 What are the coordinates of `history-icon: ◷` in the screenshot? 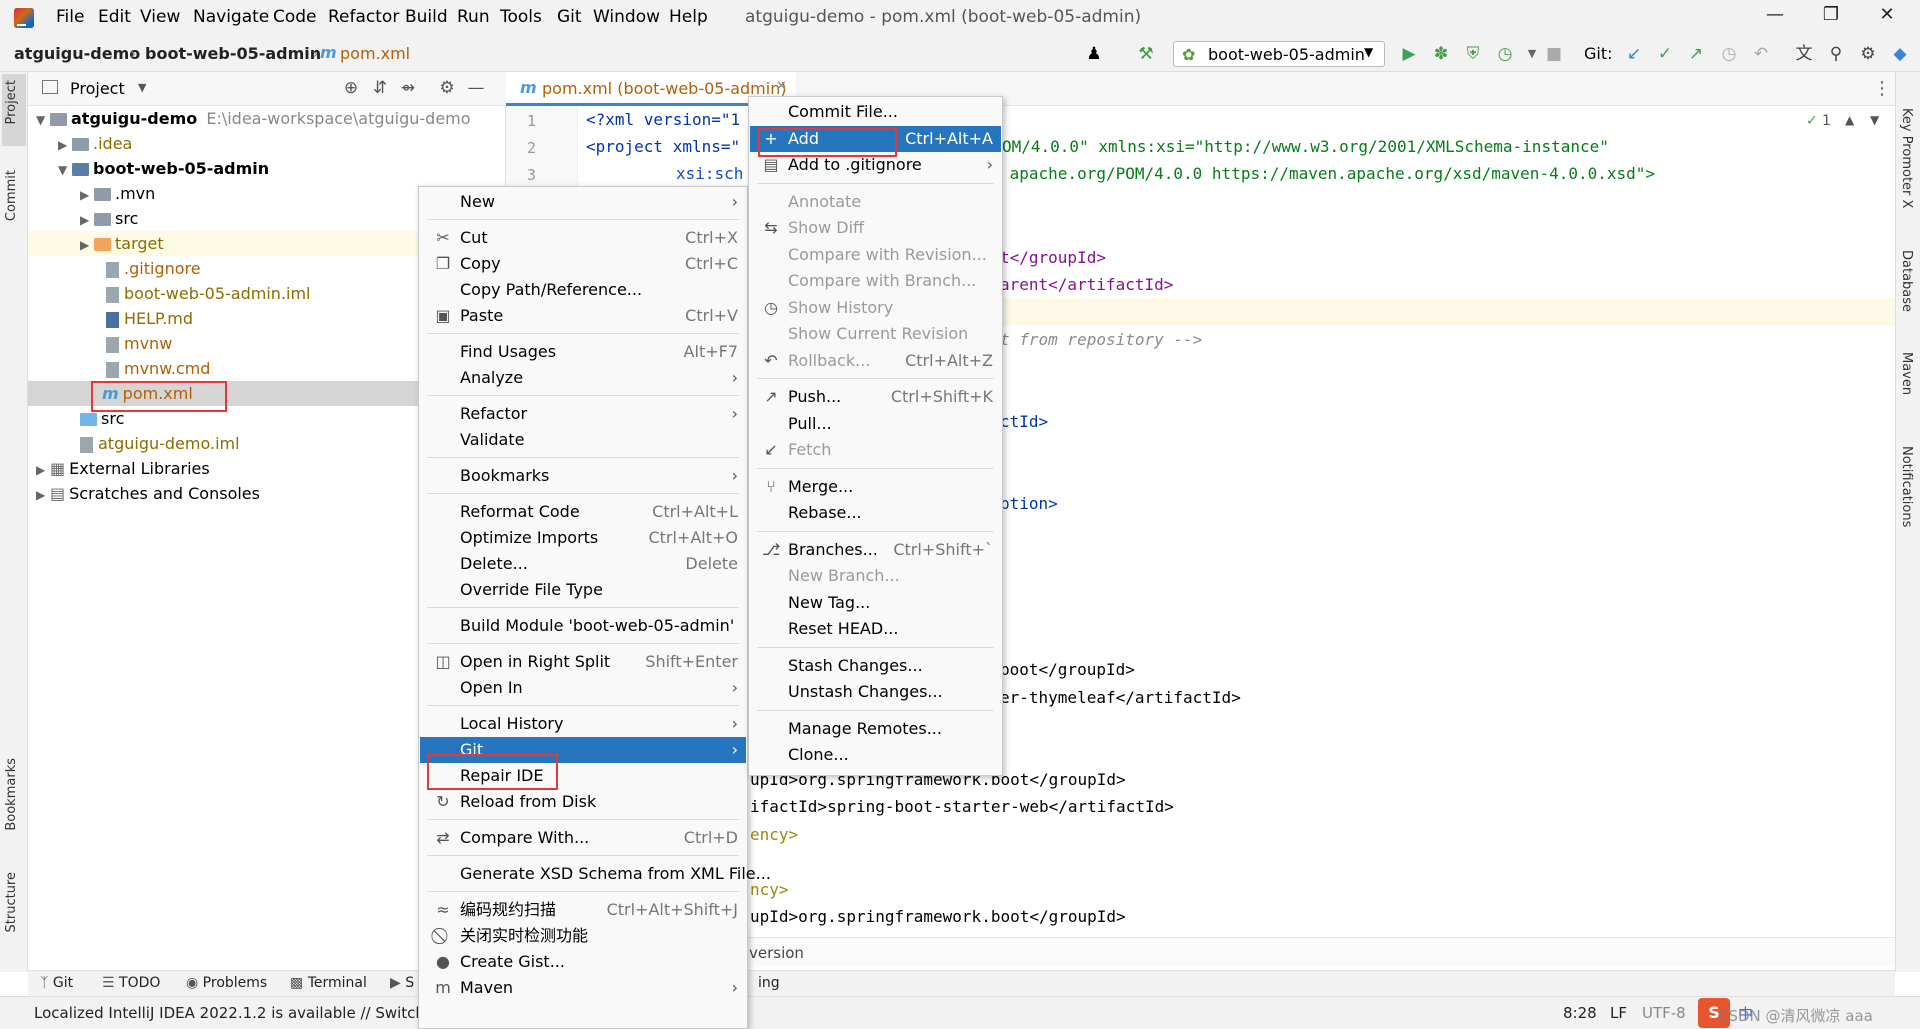 It's located at (1729, 54).